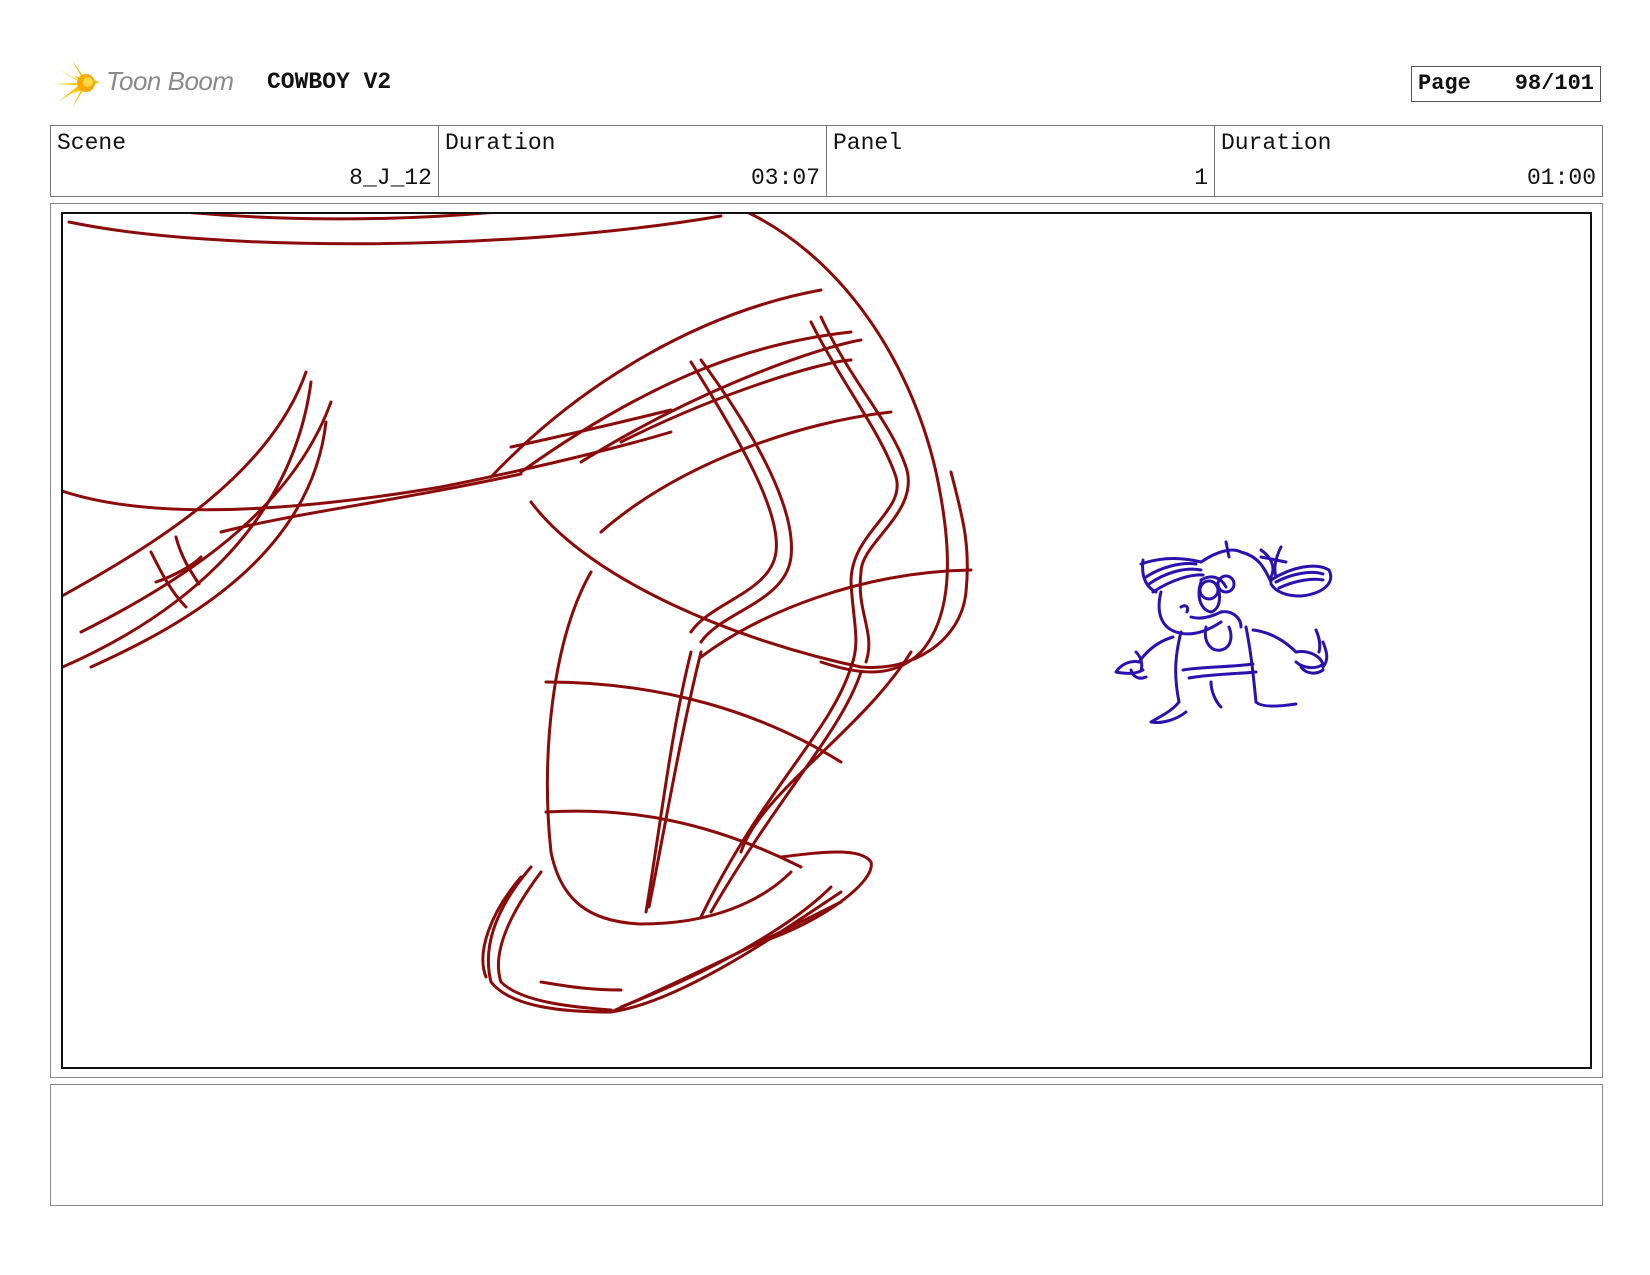 Image resolution: width=1650 pixels, height=1275 pixels. I want to click on scene-cell: Scene 8_J_12, so click(245, 161).